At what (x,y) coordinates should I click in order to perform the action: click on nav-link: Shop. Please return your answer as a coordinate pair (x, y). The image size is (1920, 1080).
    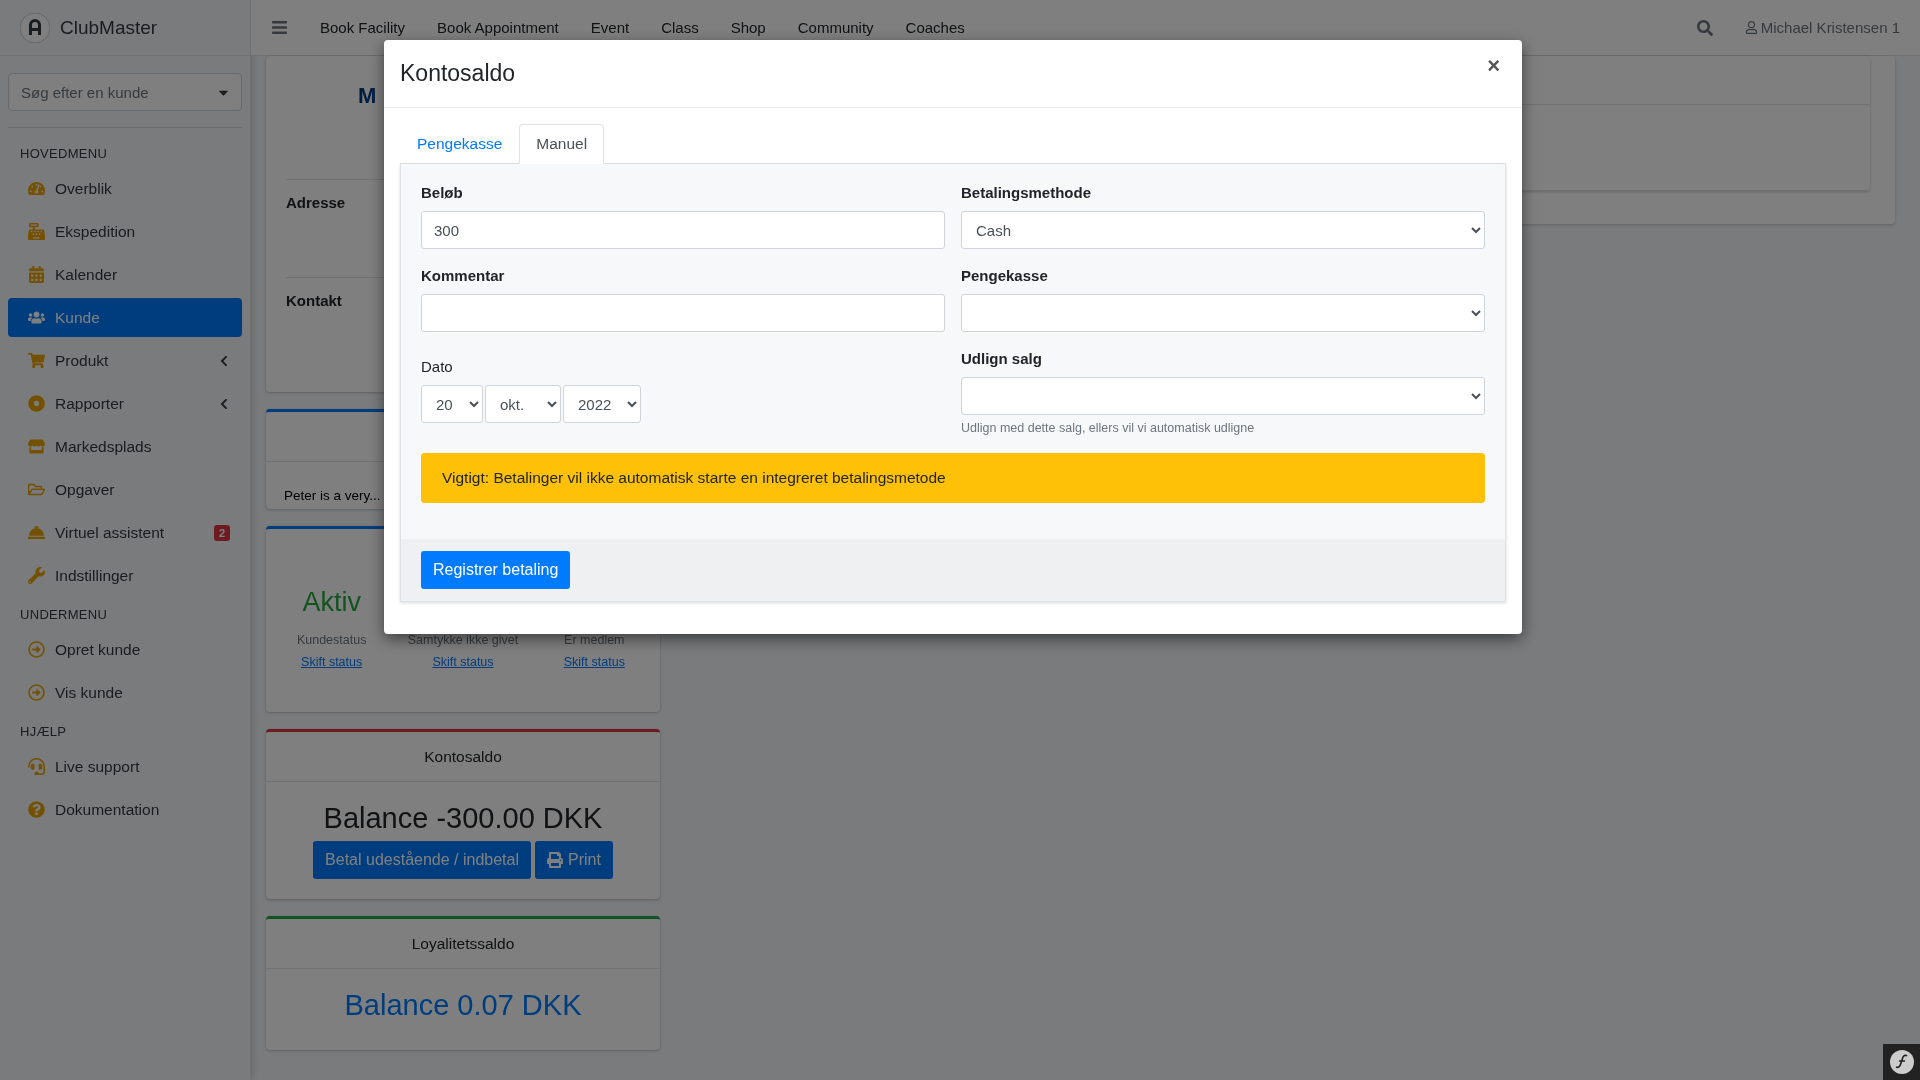
    Looking at the image, I should click on (748, 27).